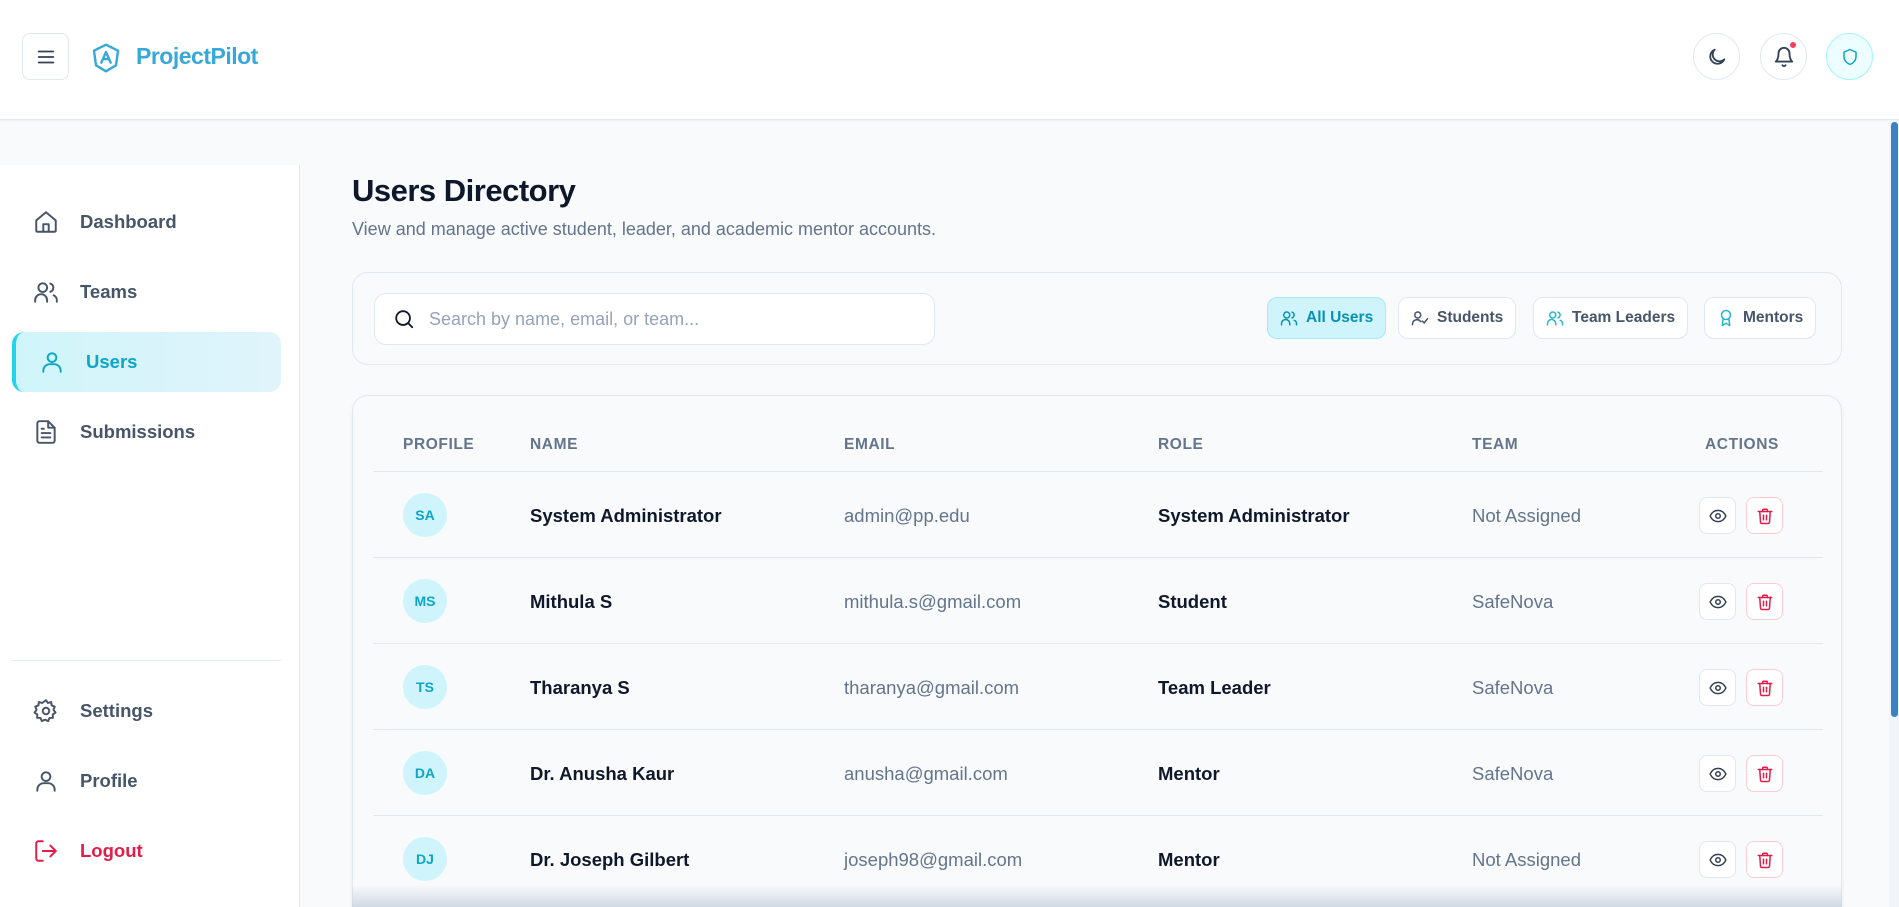  What do you see at coordinates (464, 190) in the screenshot?
I see `page-title: Users Directory` at bounding box center [464, 190].